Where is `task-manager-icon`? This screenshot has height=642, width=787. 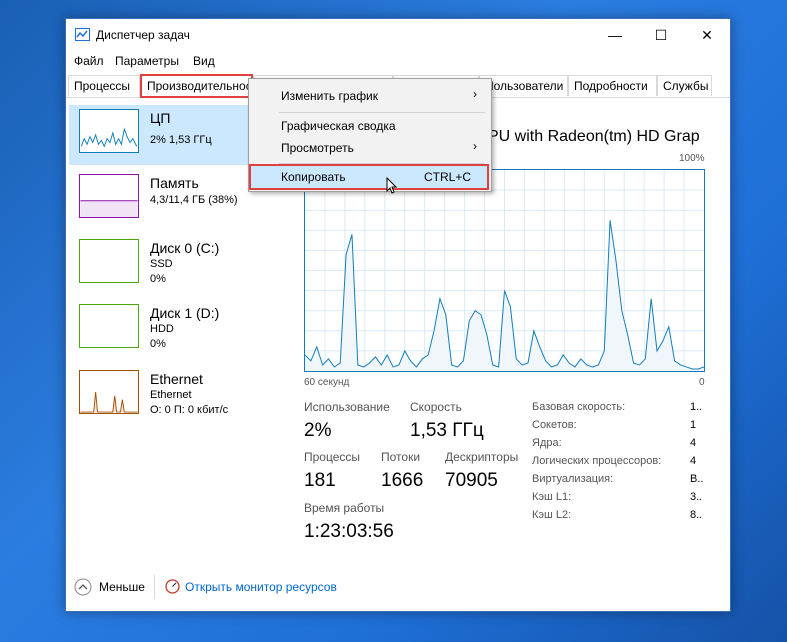
task-manager-icon is located at coordinates (82, 34).